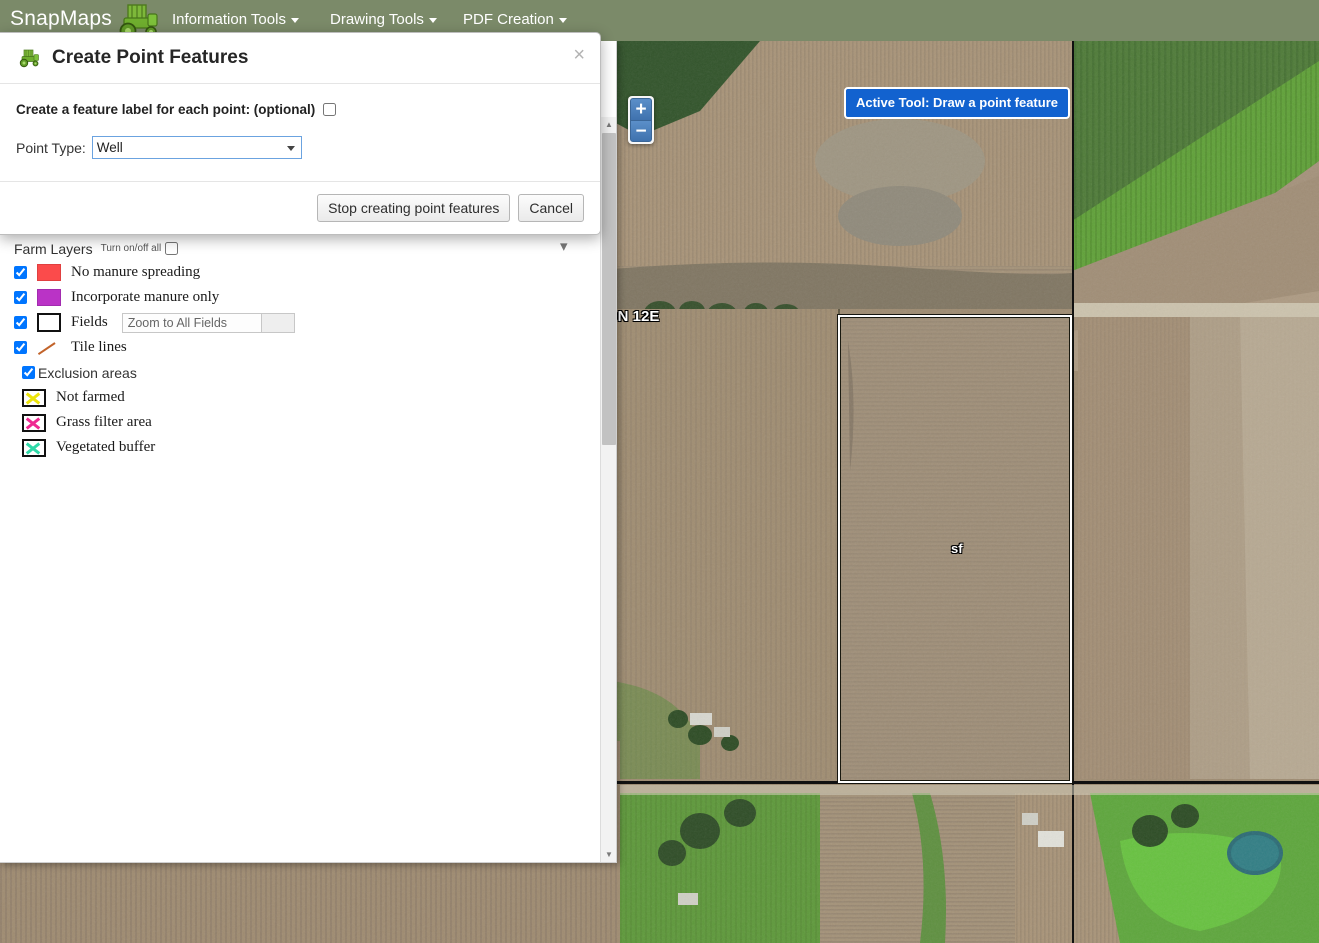 The image size is (1319, 943). Describe the element at coordinates (51, 147) in the screenshot. I see `point-type-label: Point Type:` at that location.